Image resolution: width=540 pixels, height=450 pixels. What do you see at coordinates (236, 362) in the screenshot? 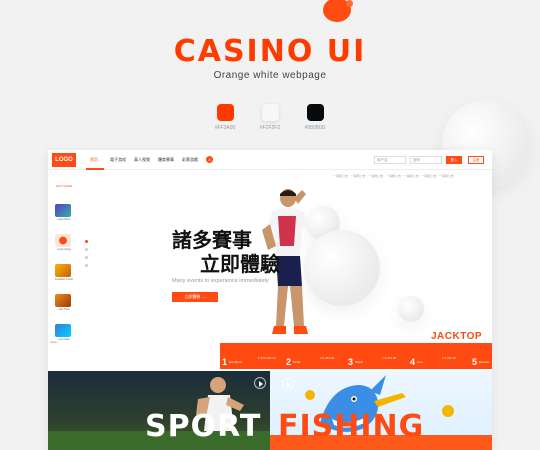
I see `jackpot-game: Hot Shots` at bounding box center [236, 362].